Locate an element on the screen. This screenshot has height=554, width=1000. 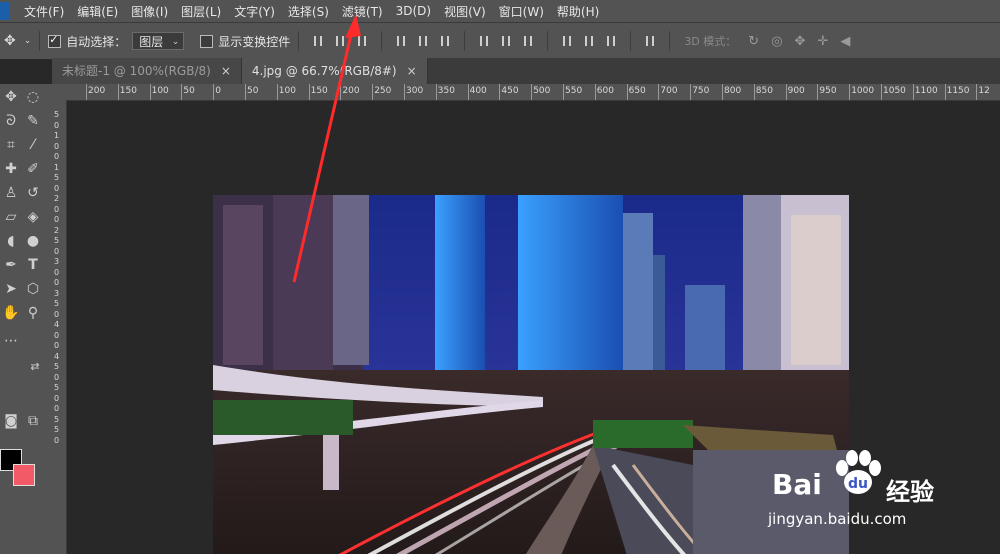
screen-mode-icon: ⧉ is located at coordinates (33, 421).